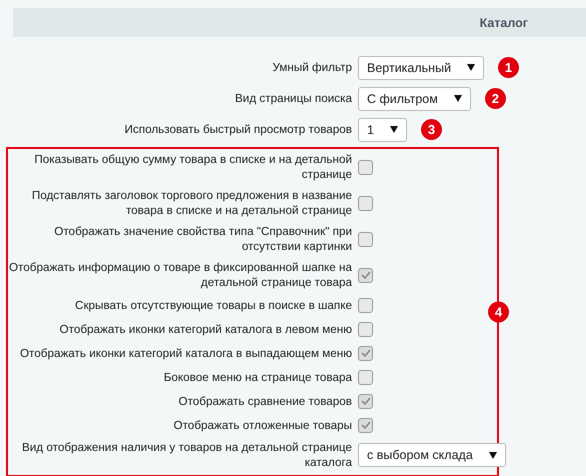  What do you see at coordinates (504, 23) in the screenshot?
I see `section-title: Каталог` at bounding box center [504, 23].